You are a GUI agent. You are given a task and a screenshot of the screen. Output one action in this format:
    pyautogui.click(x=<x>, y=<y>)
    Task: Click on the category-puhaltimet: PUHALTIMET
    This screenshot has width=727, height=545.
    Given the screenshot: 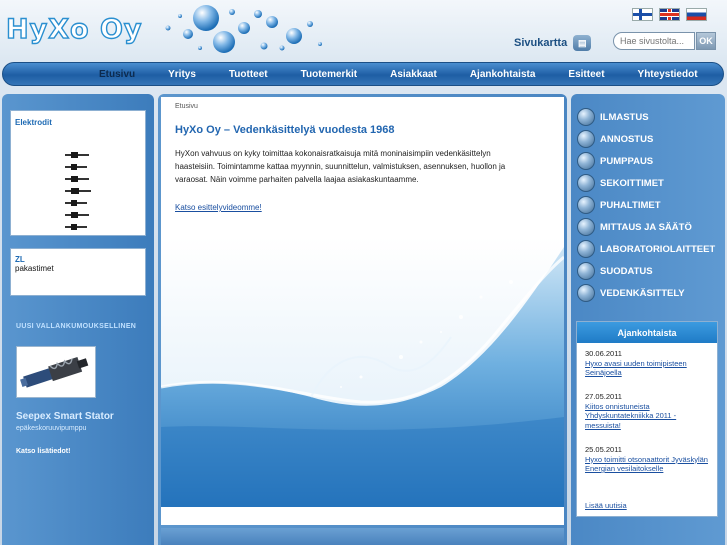 What is the action you would take?
    pyautogui.click(x=619, y=205)
    